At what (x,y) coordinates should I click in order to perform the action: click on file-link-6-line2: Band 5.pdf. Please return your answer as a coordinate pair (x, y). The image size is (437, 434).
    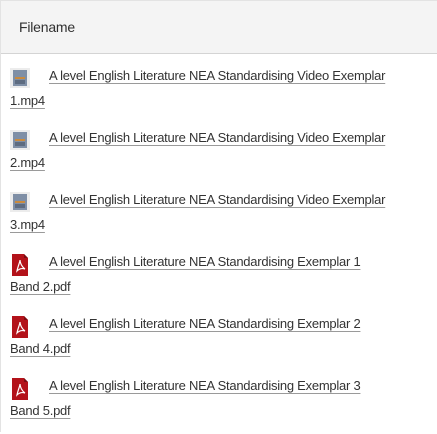
    Looking at the image, I should click on (215, 409).